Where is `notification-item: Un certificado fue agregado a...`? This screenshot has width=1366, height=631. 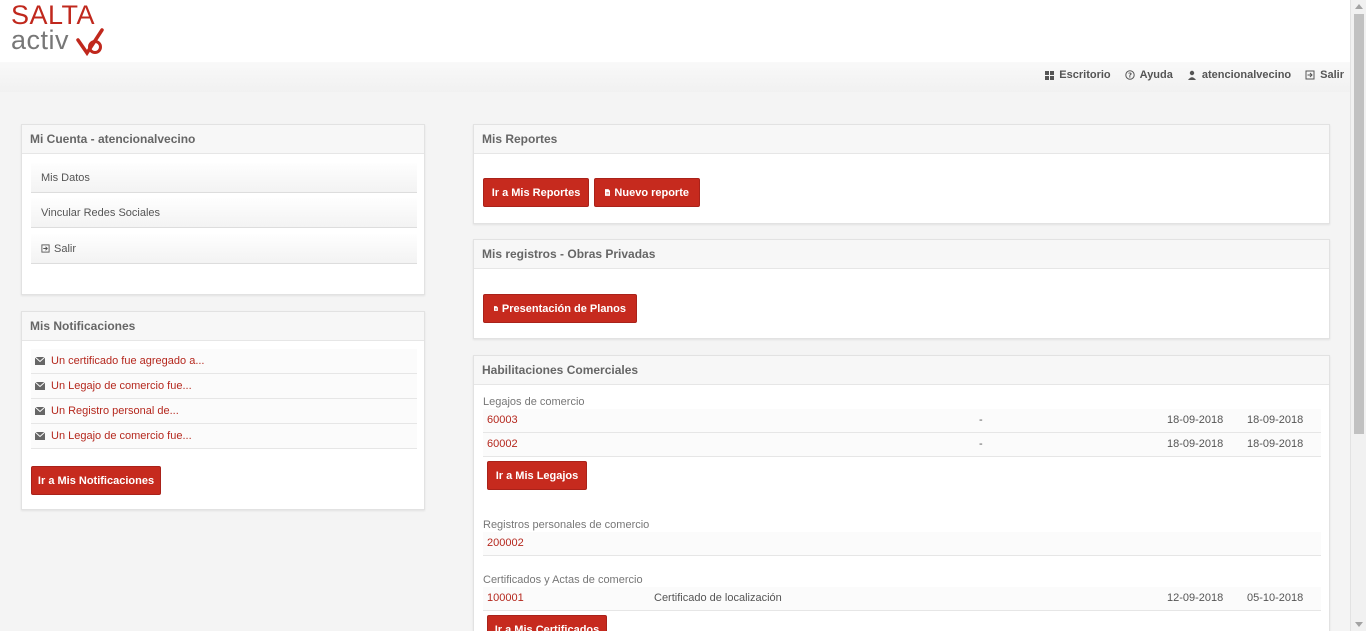 notification-item: Un certificado fue agregado a... is located at coordinates (224, 361).